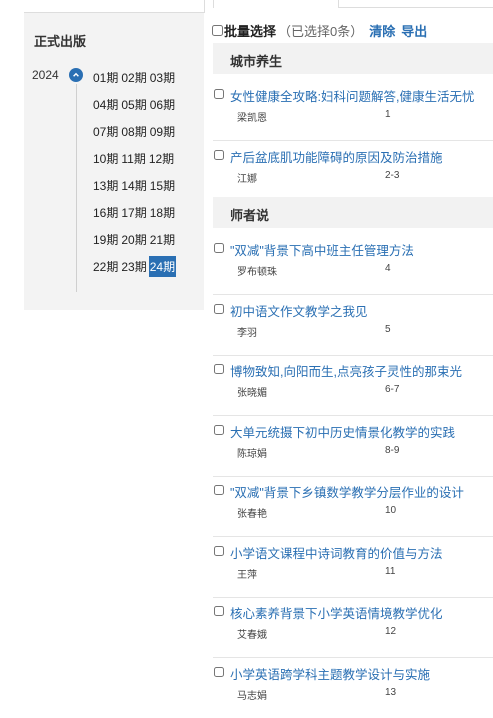 The height and width of the screenshot is (718, 493). I want to click on issue-link: 01期, so click(105, 77).